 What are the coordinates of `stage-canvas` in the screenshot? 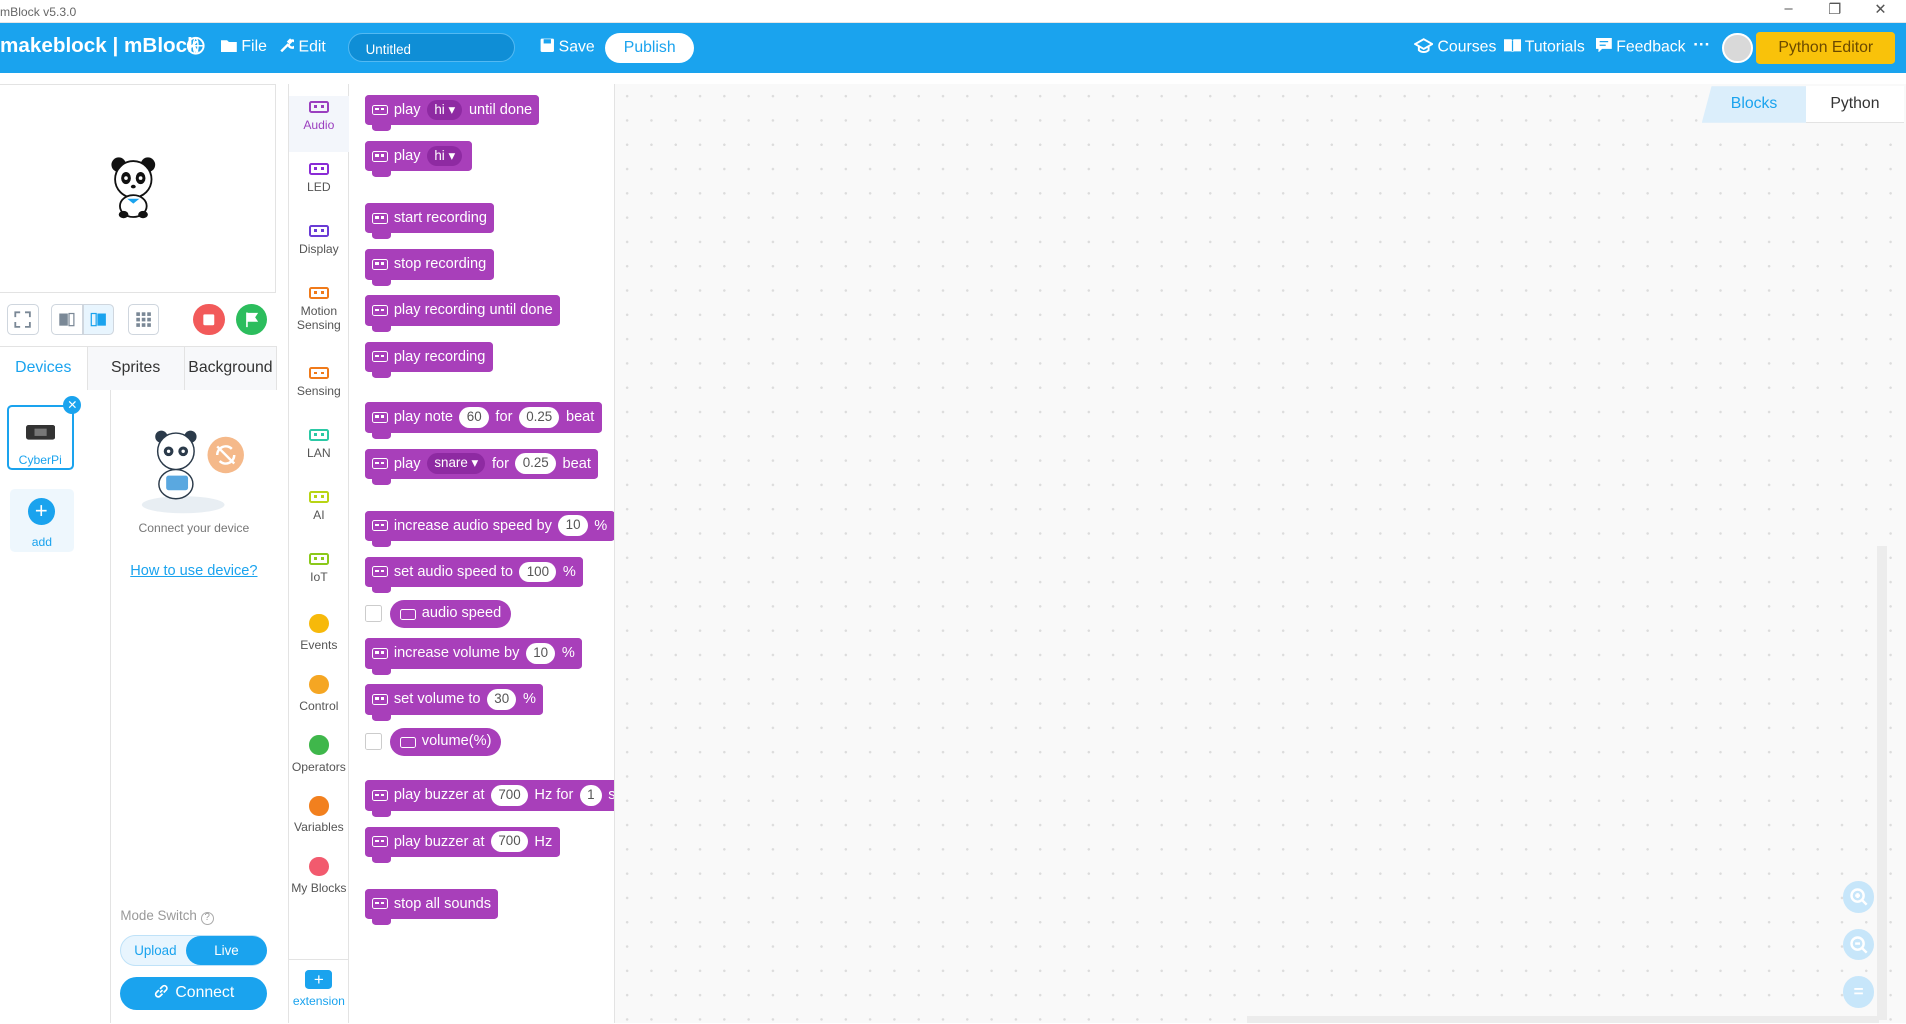 It's located at (138, 188).